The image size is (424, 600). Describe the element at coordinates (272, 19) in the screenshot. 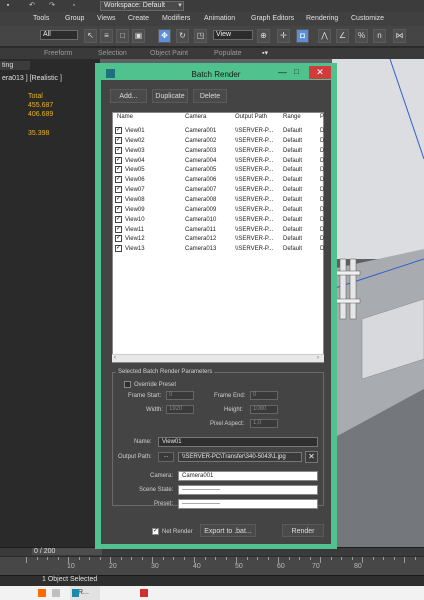

I see `menu-graph-editors: Graph Editors` at that location.